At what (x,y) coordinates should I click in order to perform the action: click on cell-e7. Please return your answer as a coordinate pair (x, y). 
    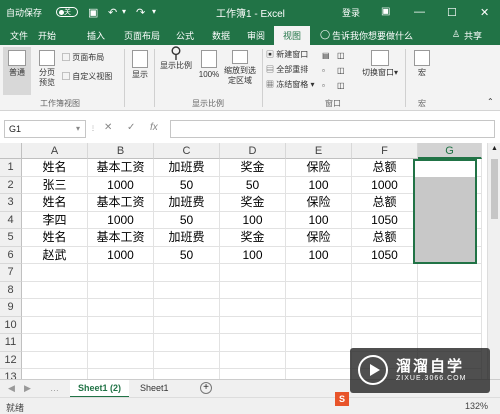
    Looking at the image, I should click on (319, 273).